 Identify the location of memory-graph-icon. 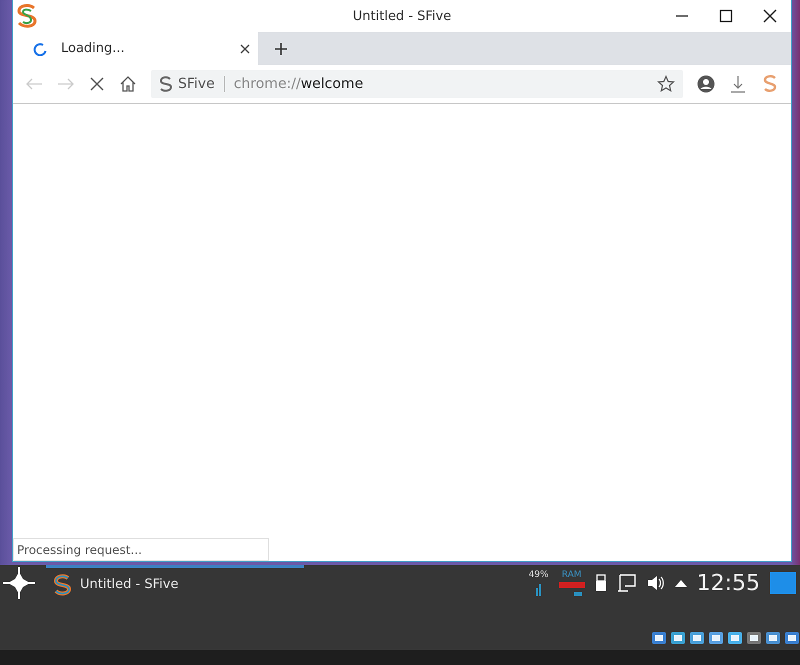
(571, 589).